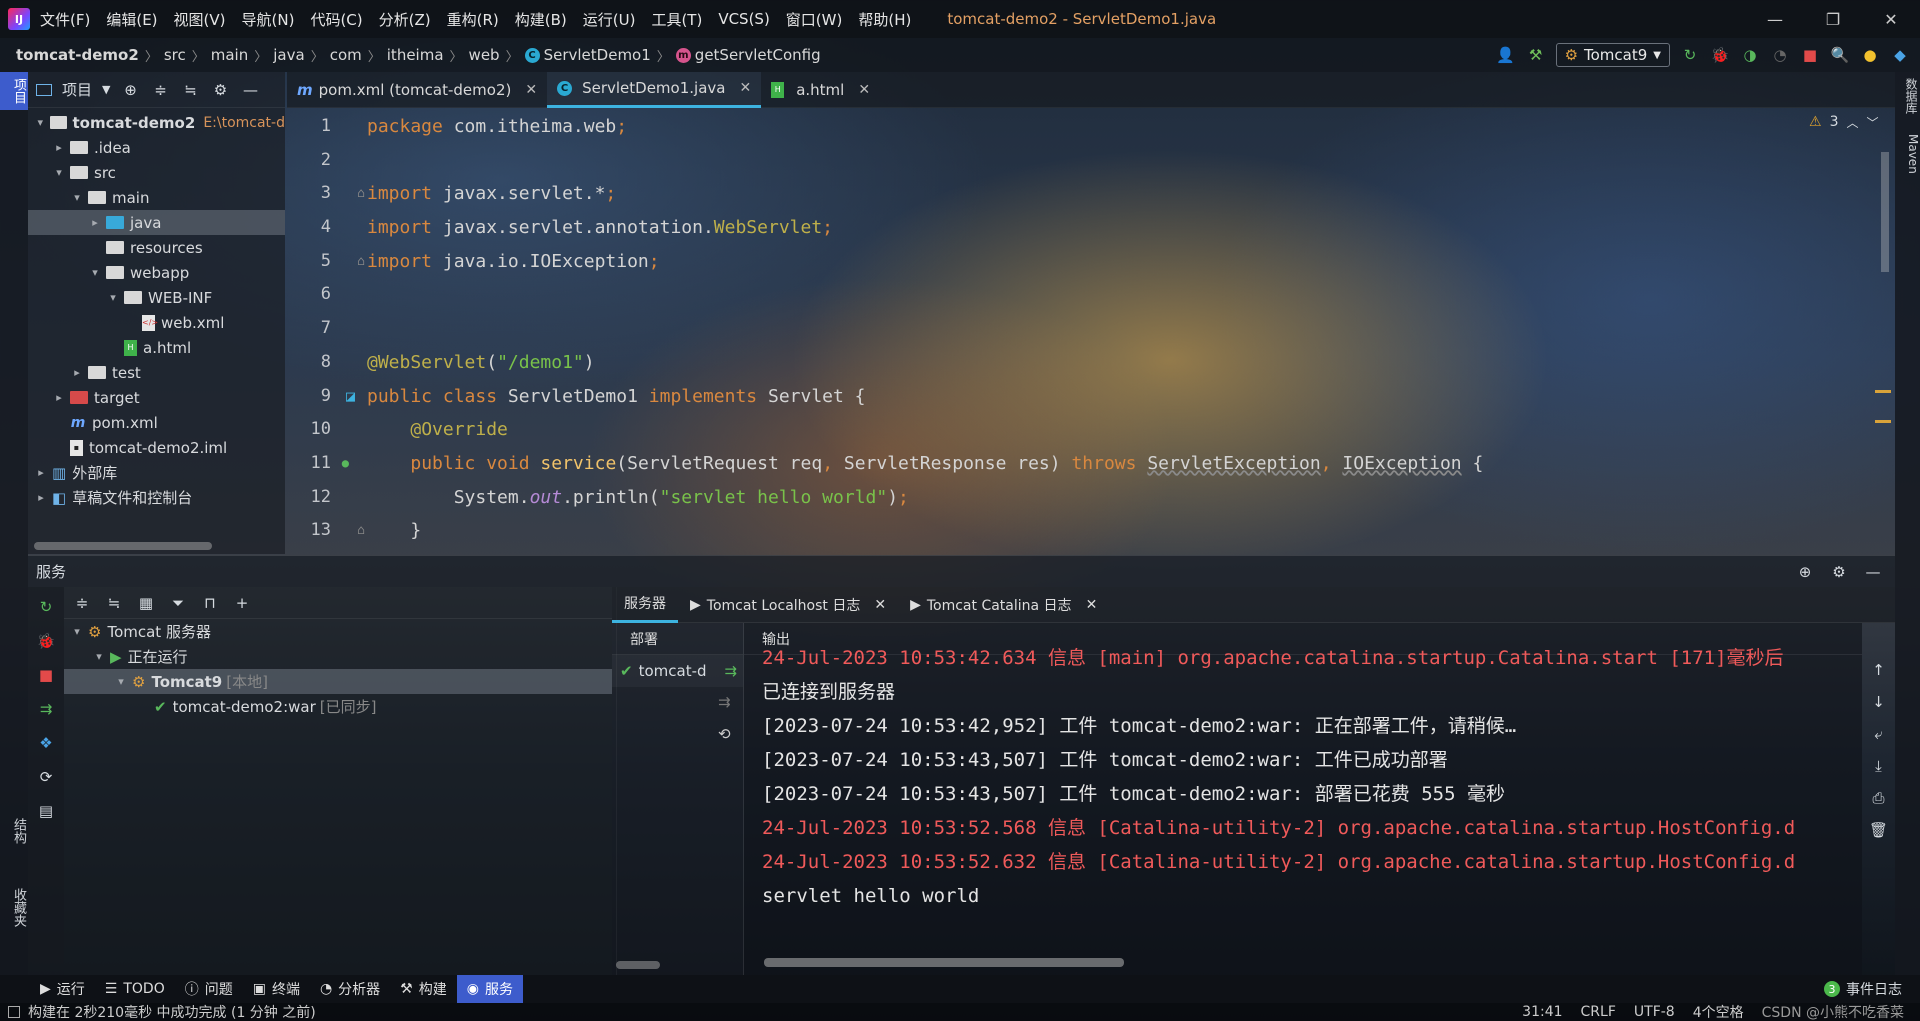  I want to click on favorites-tool-tab: 收藏夹, so click(14, 907).